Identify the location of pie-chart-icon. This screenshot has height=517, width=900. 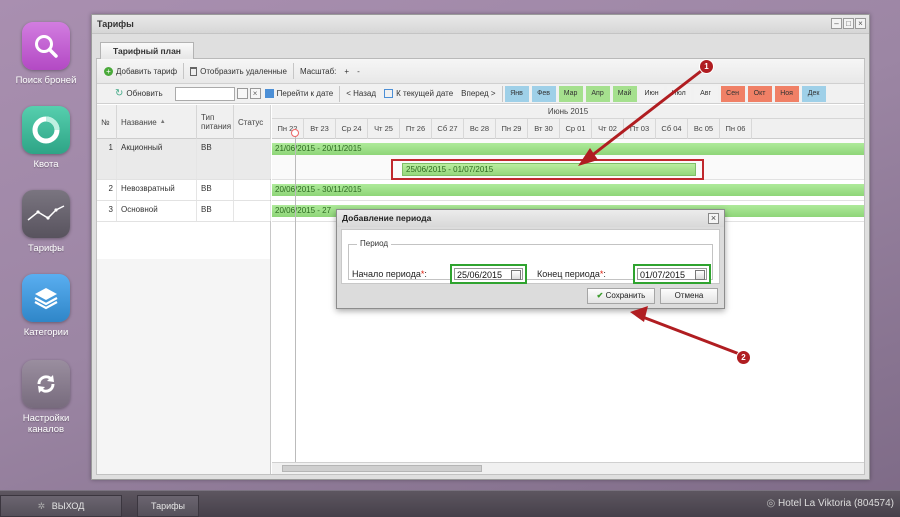
(46, 130).